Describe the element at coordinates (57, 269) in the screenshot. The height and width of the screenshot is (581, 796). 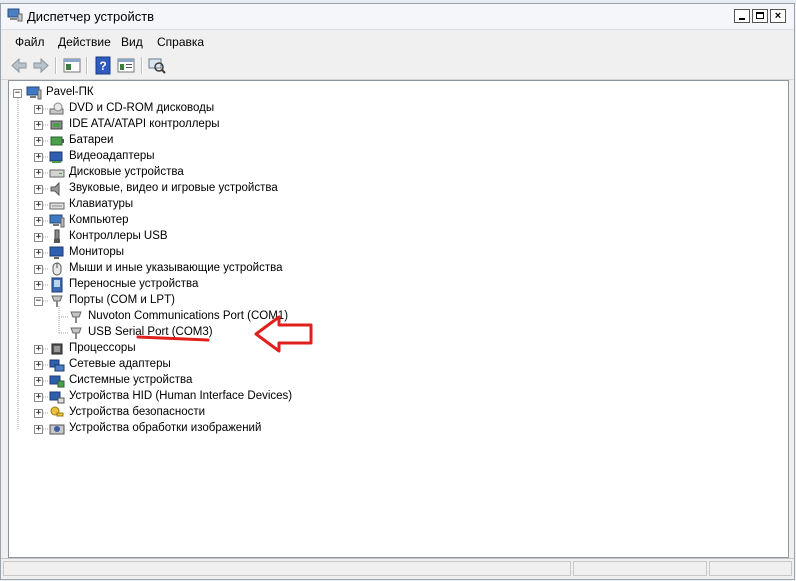
I see `mouse-icon` at that location.